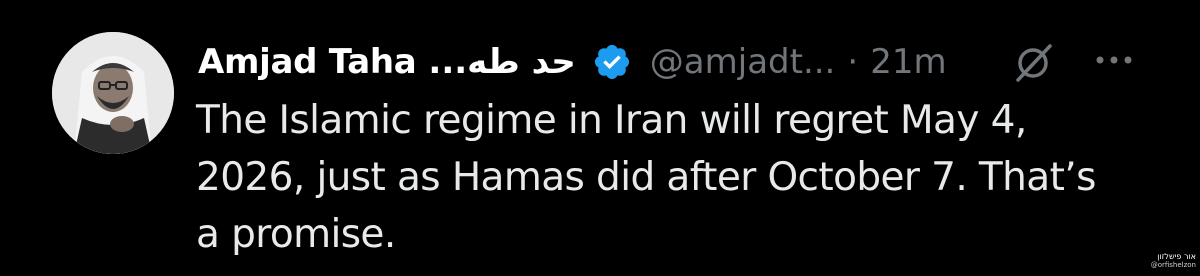 This screenshot has width=1200, height=276. What do you see at coordinates (307, 62) in the screenshot?
I see `display-name: Amjad Taha` at bounding box center [307, 62].